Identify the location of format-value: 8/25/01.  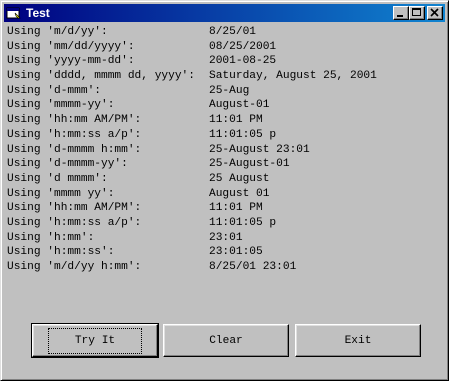
(232, 32).